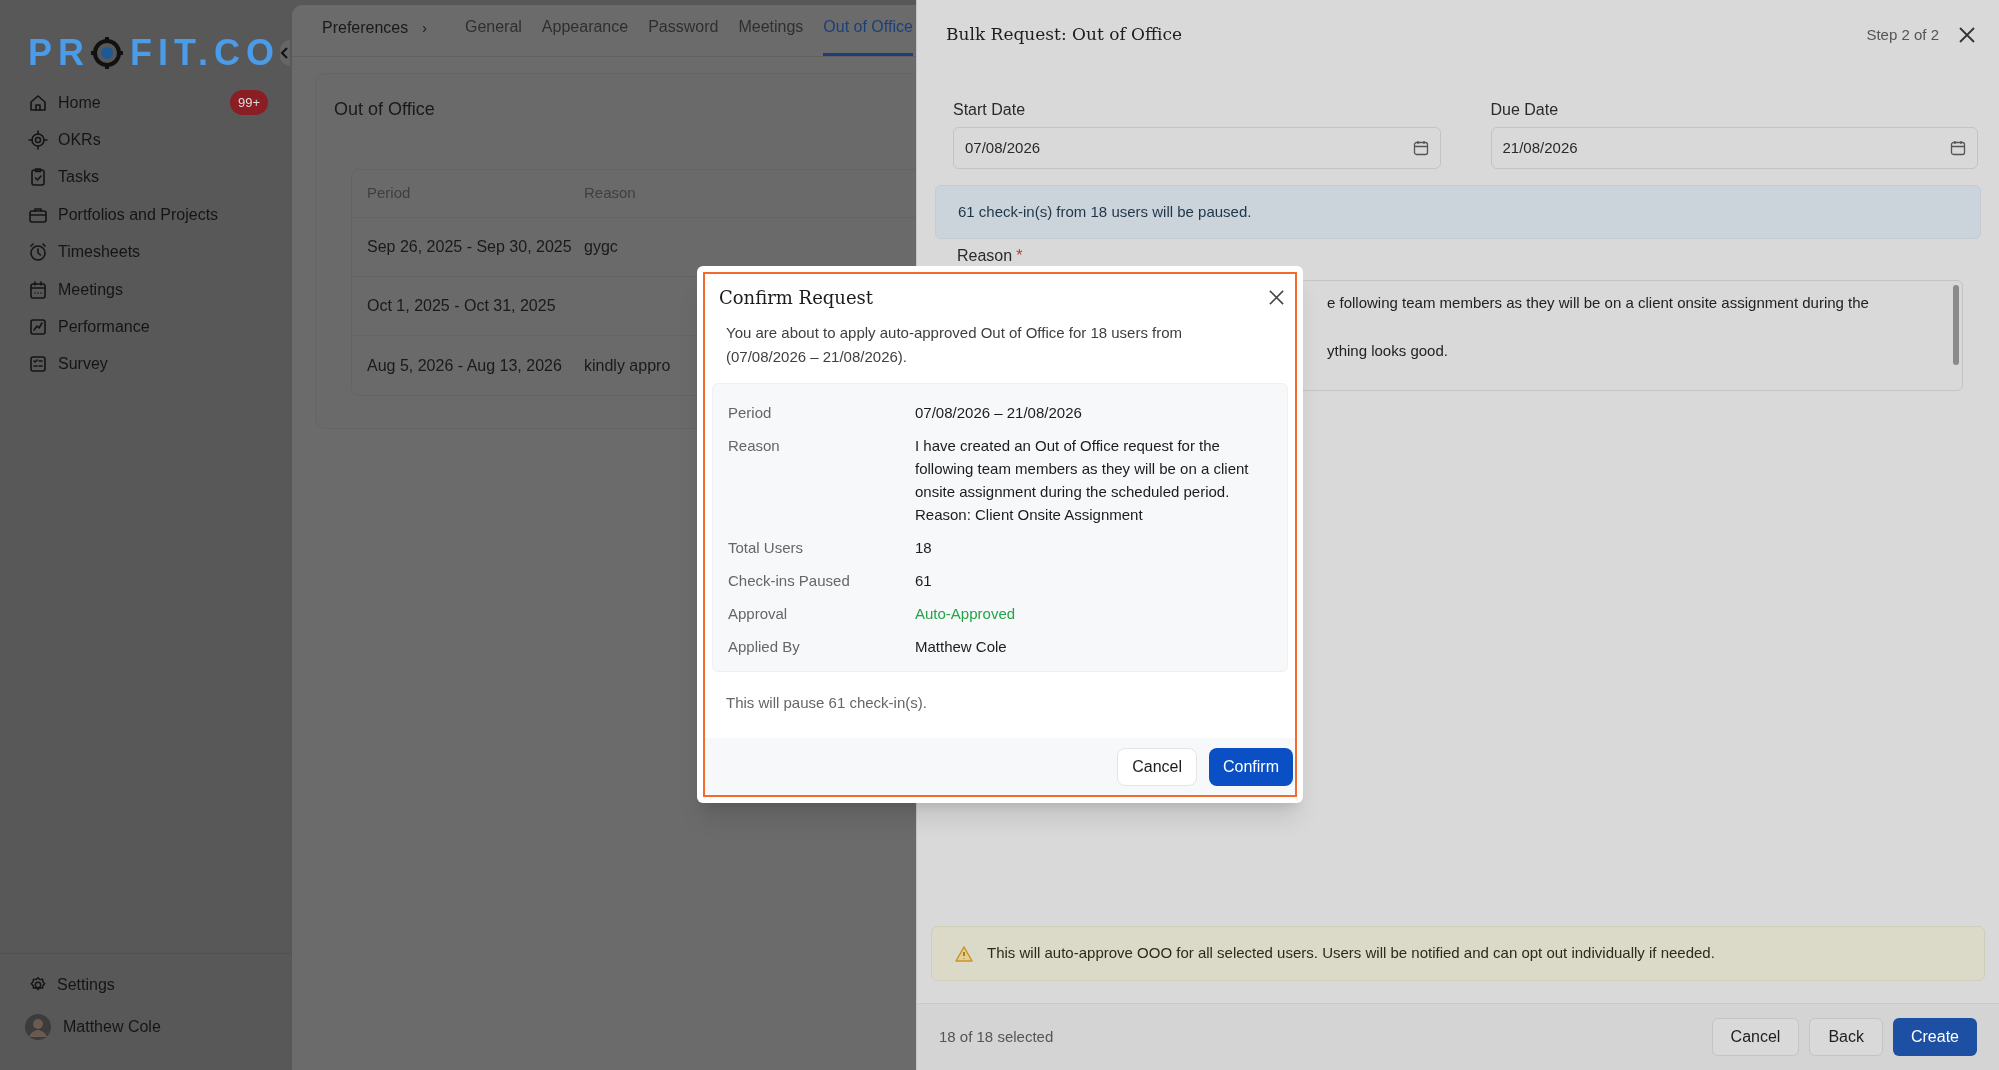 This screenshot has width=1999, height=1070. What do you see at coordinates (985, 256) in the screenshot?
I see `field-label: Reason` at bounding box center [985, 256].